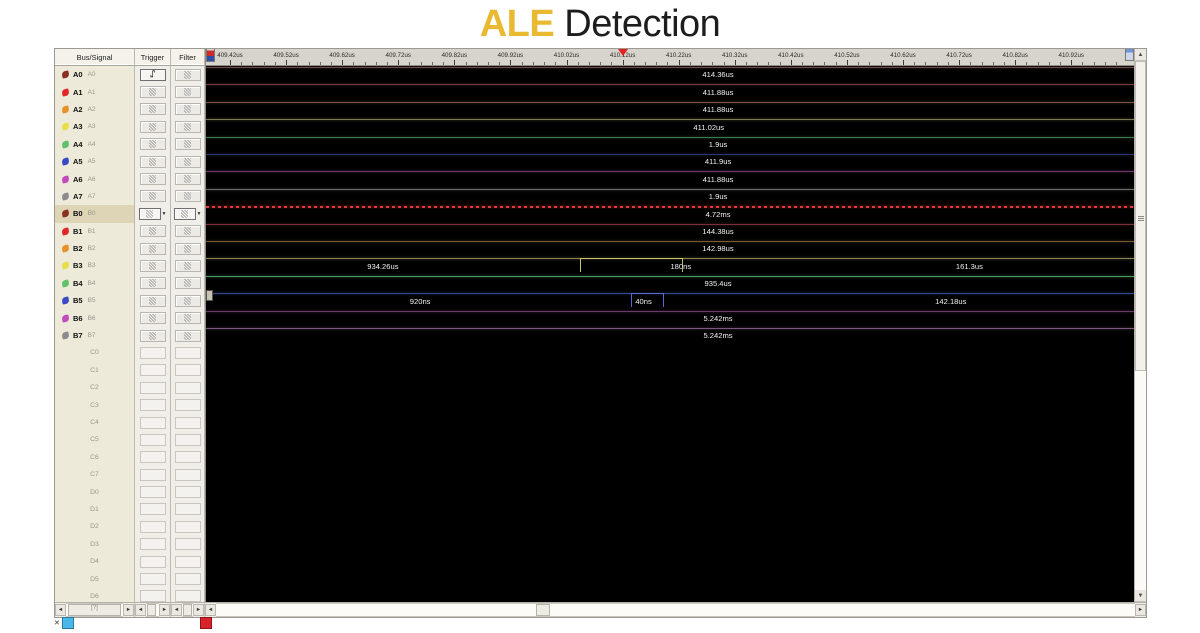  I want to click on trigger-cell-b1, so click(152, 231).